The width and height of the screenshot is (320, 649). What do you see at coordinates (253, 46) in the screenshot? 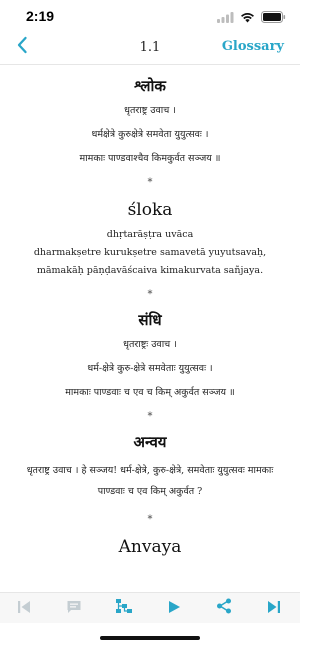
I see `glossary-button: Glossary` at bounding box center [253, 46].